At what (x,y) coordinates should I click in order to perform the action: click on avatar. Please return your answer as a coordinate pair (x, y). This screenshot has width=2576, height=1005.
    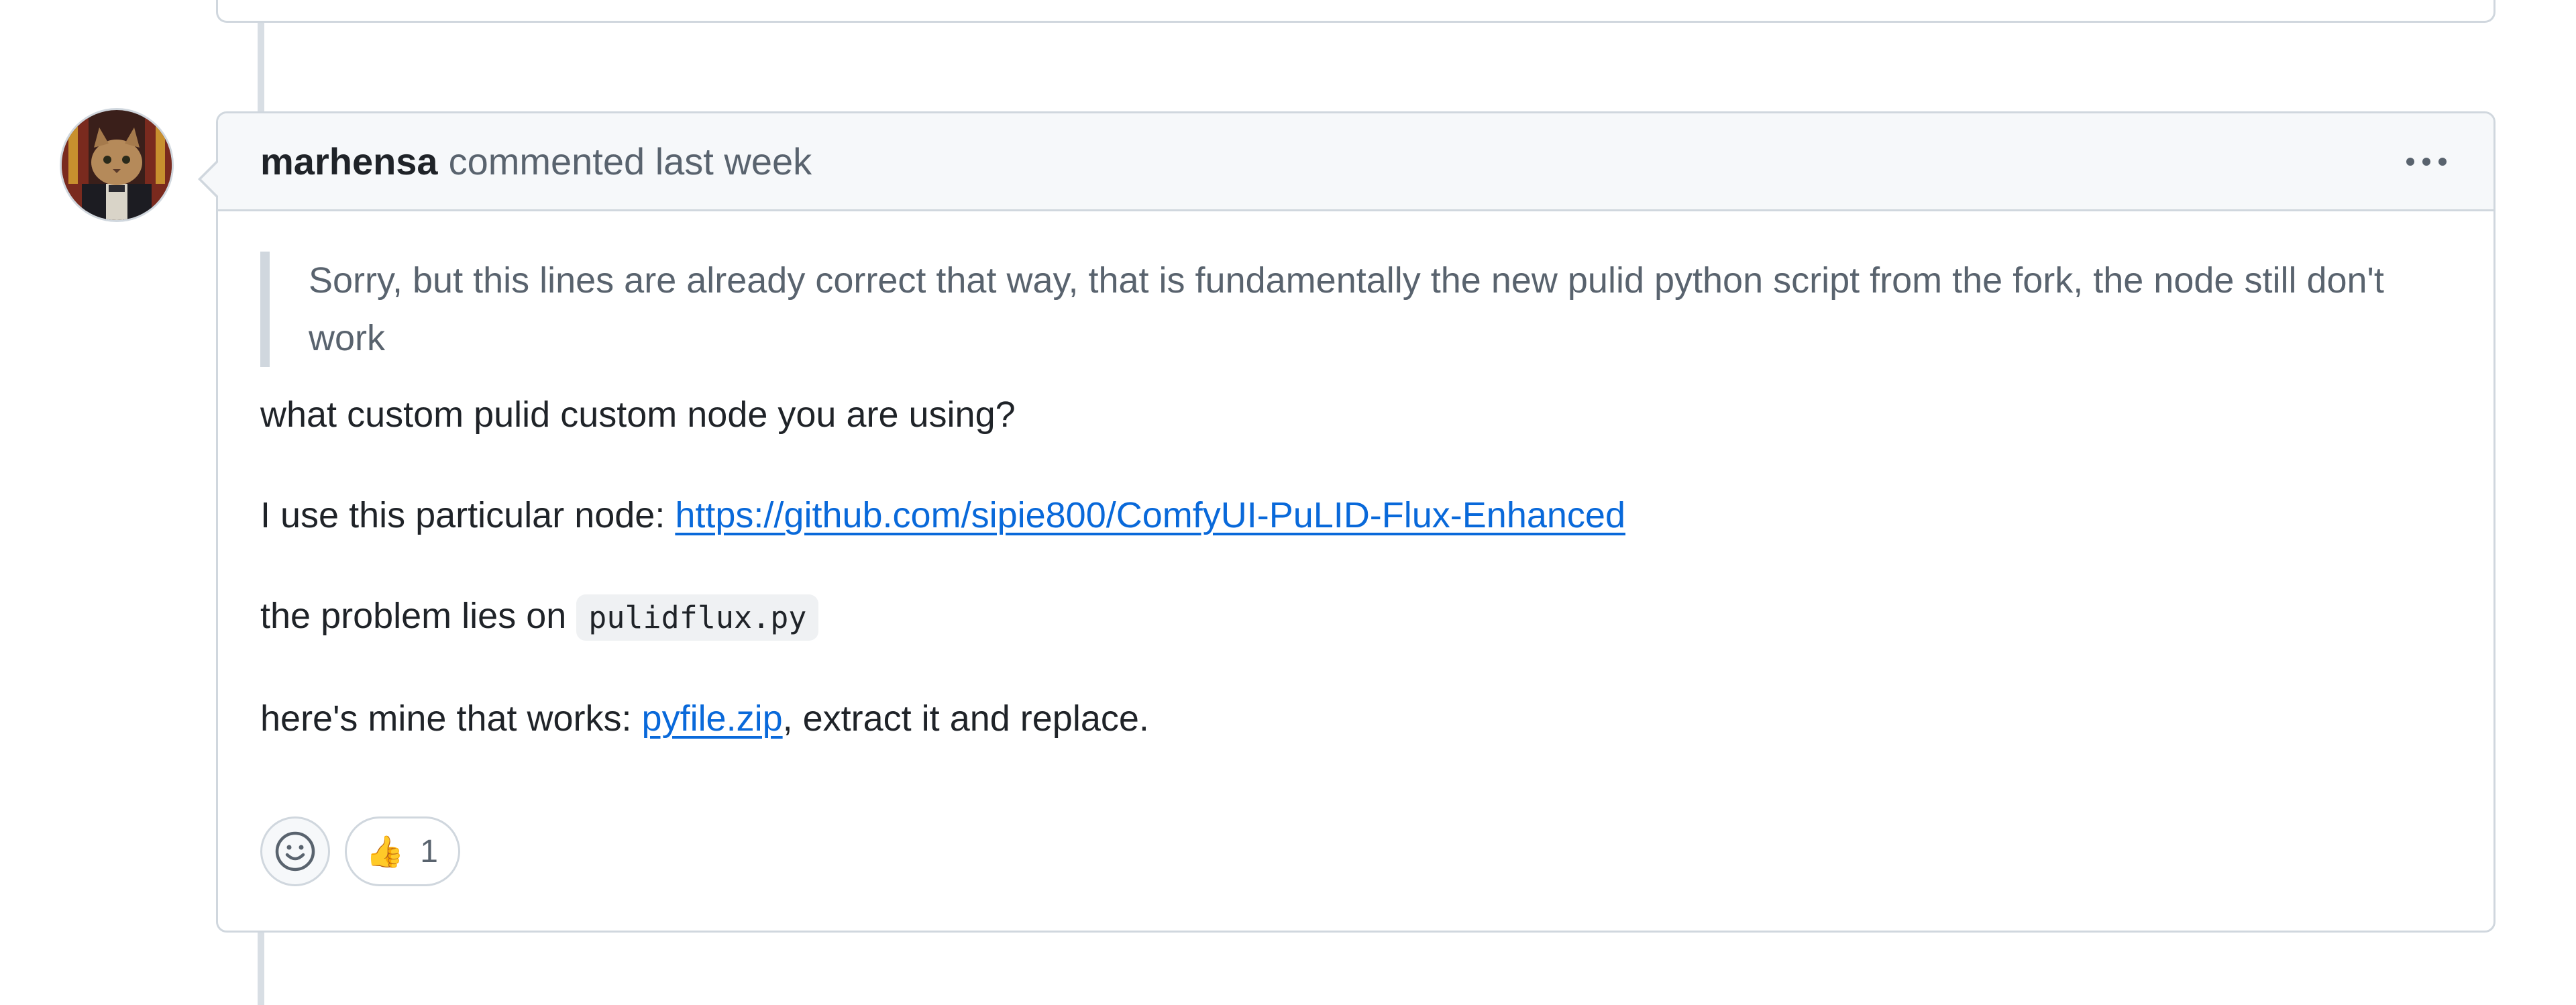
    Looking at the image, I should click on (117, 165).